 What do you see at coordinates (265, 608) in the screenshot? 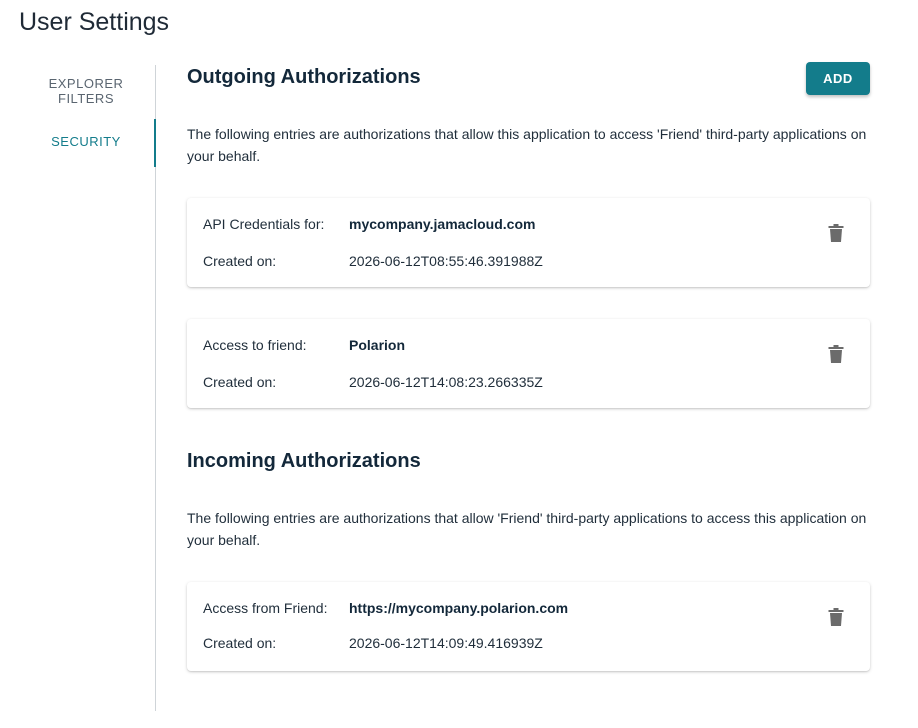
I see `authorization-label: Access from Friend:` at bounding box center [265, 608].